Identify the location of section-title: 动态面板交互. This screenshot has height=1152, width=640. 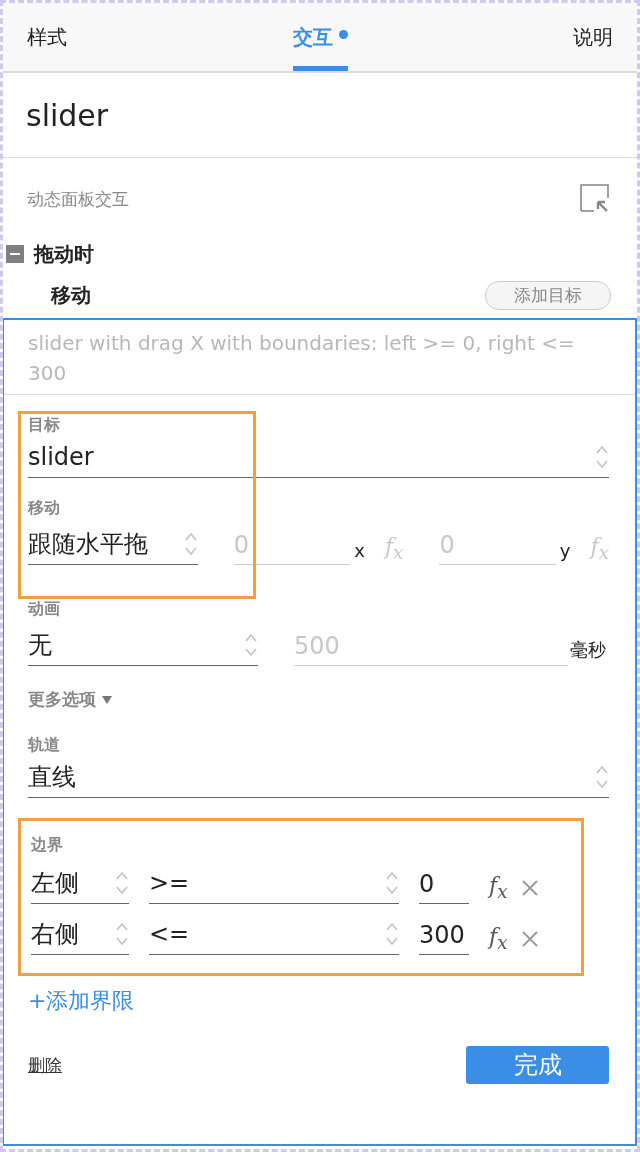
(78, 199).